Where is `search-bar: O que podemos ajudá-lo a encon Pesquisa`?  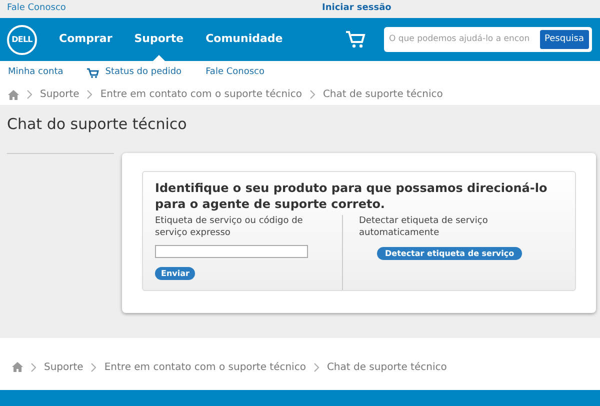 search-bar: O que podemos ajudá-lo a encon Pesquisa is located at coordinates (488, 39).